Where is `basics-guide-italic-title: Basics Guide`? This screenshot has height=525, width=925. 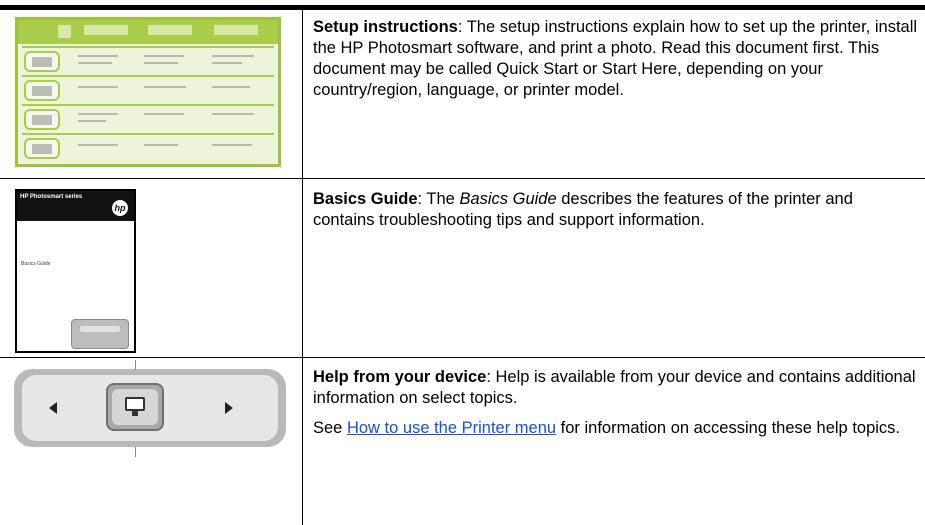
basics-guide-italic-title: Basics Guide is located at coordinates (508, 199).